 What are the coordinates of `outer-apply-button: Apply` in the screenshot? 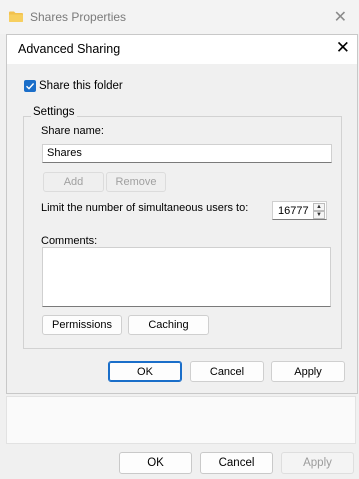 It's located at (317, 463).